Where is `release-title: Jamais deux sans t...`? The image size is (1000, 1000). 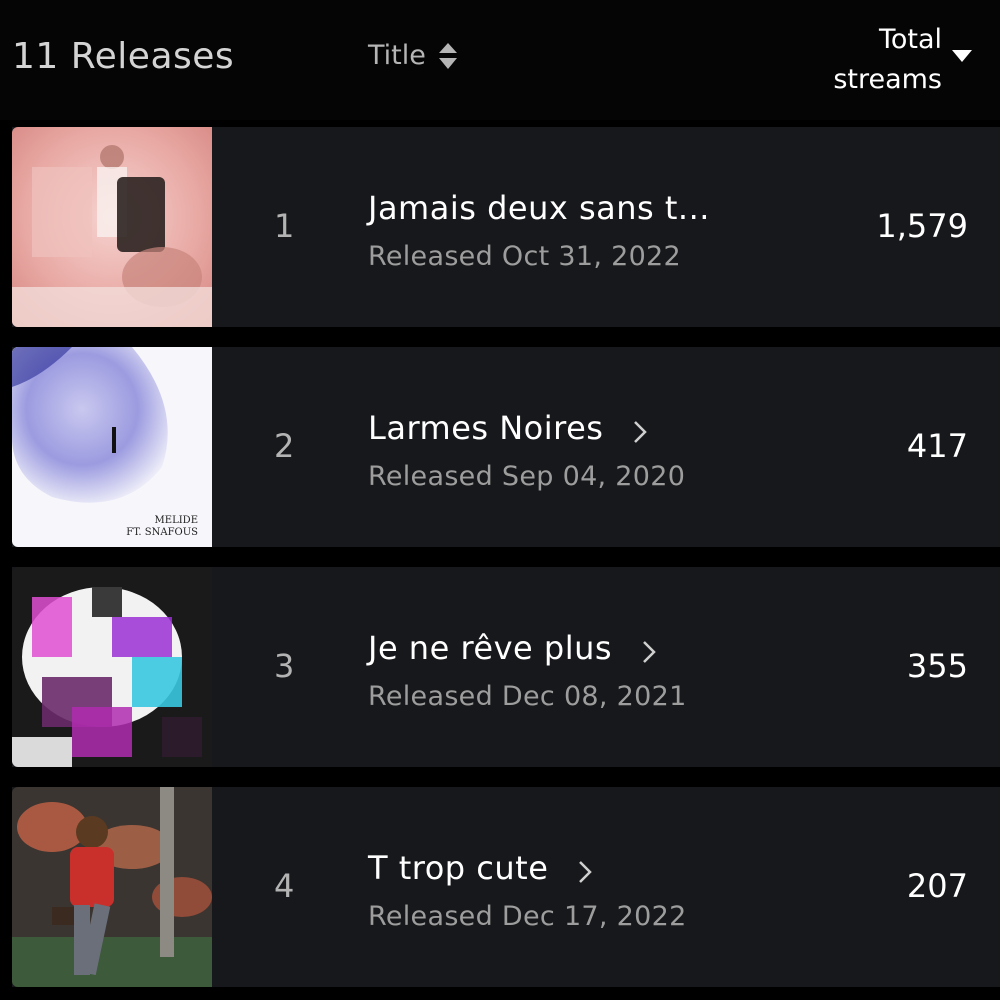
release-title: Jamais deux sans t... is located at coordinates (539, 208).